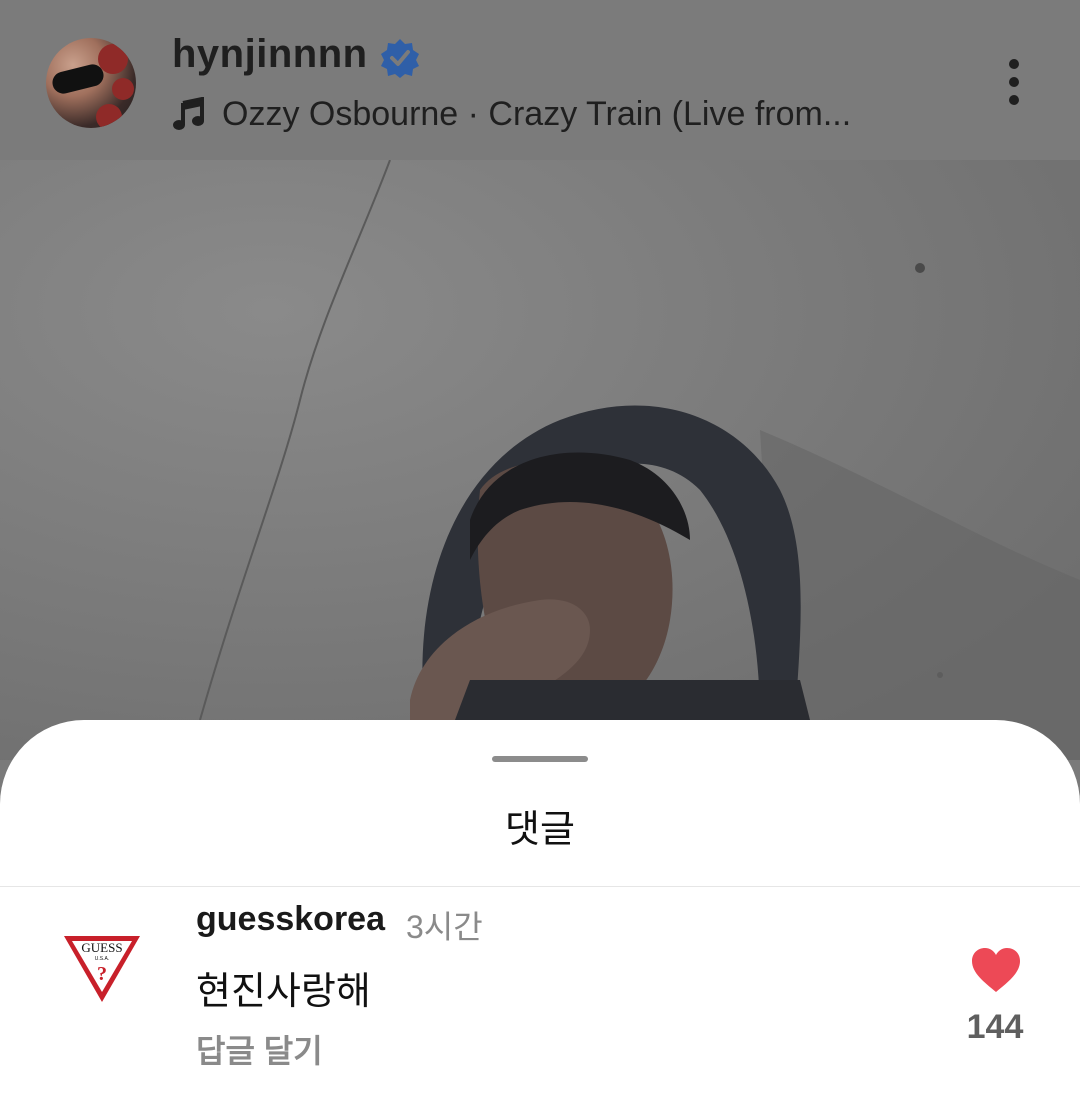 The height and width of the screenshot is (1102, 1080). Describe the element at coordinates (270, 54) in the screenshot. I see `post-username: hynjinnnn` at that location.